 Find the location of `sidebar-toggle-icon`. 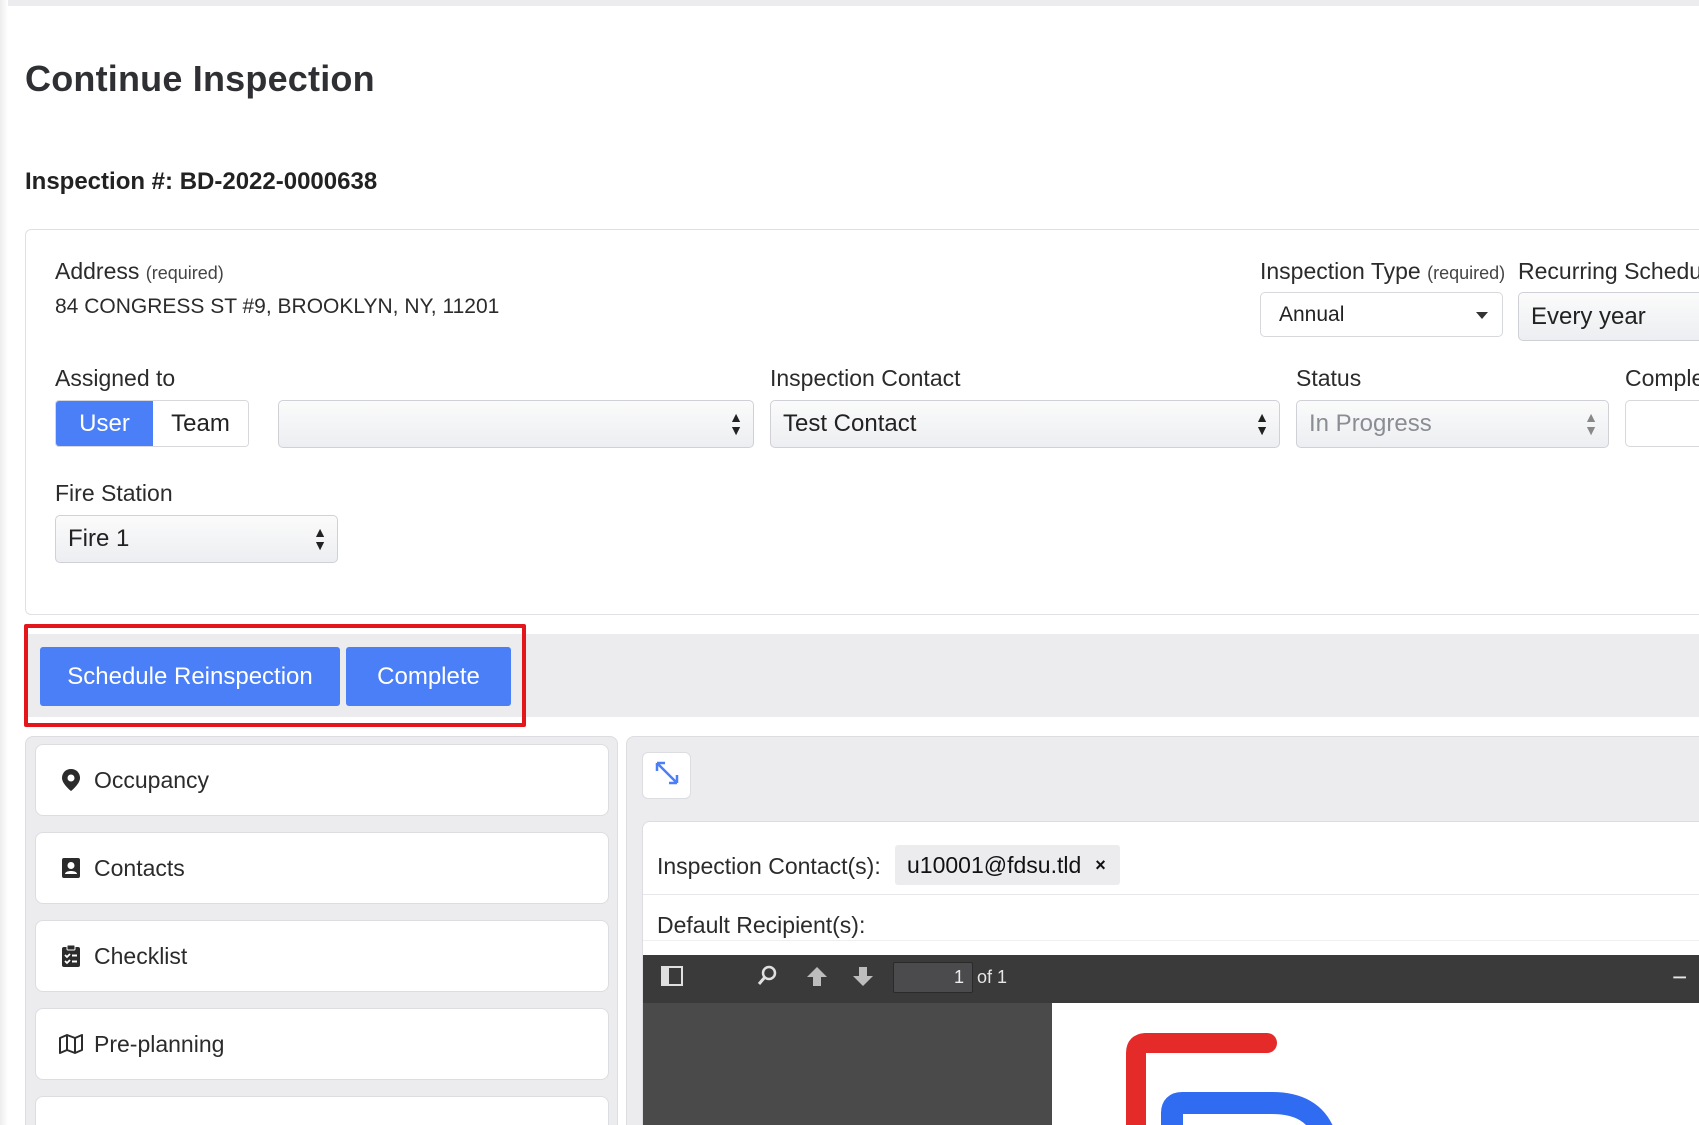

sidebar-toggle-icon is located at coordinates (672, 978).